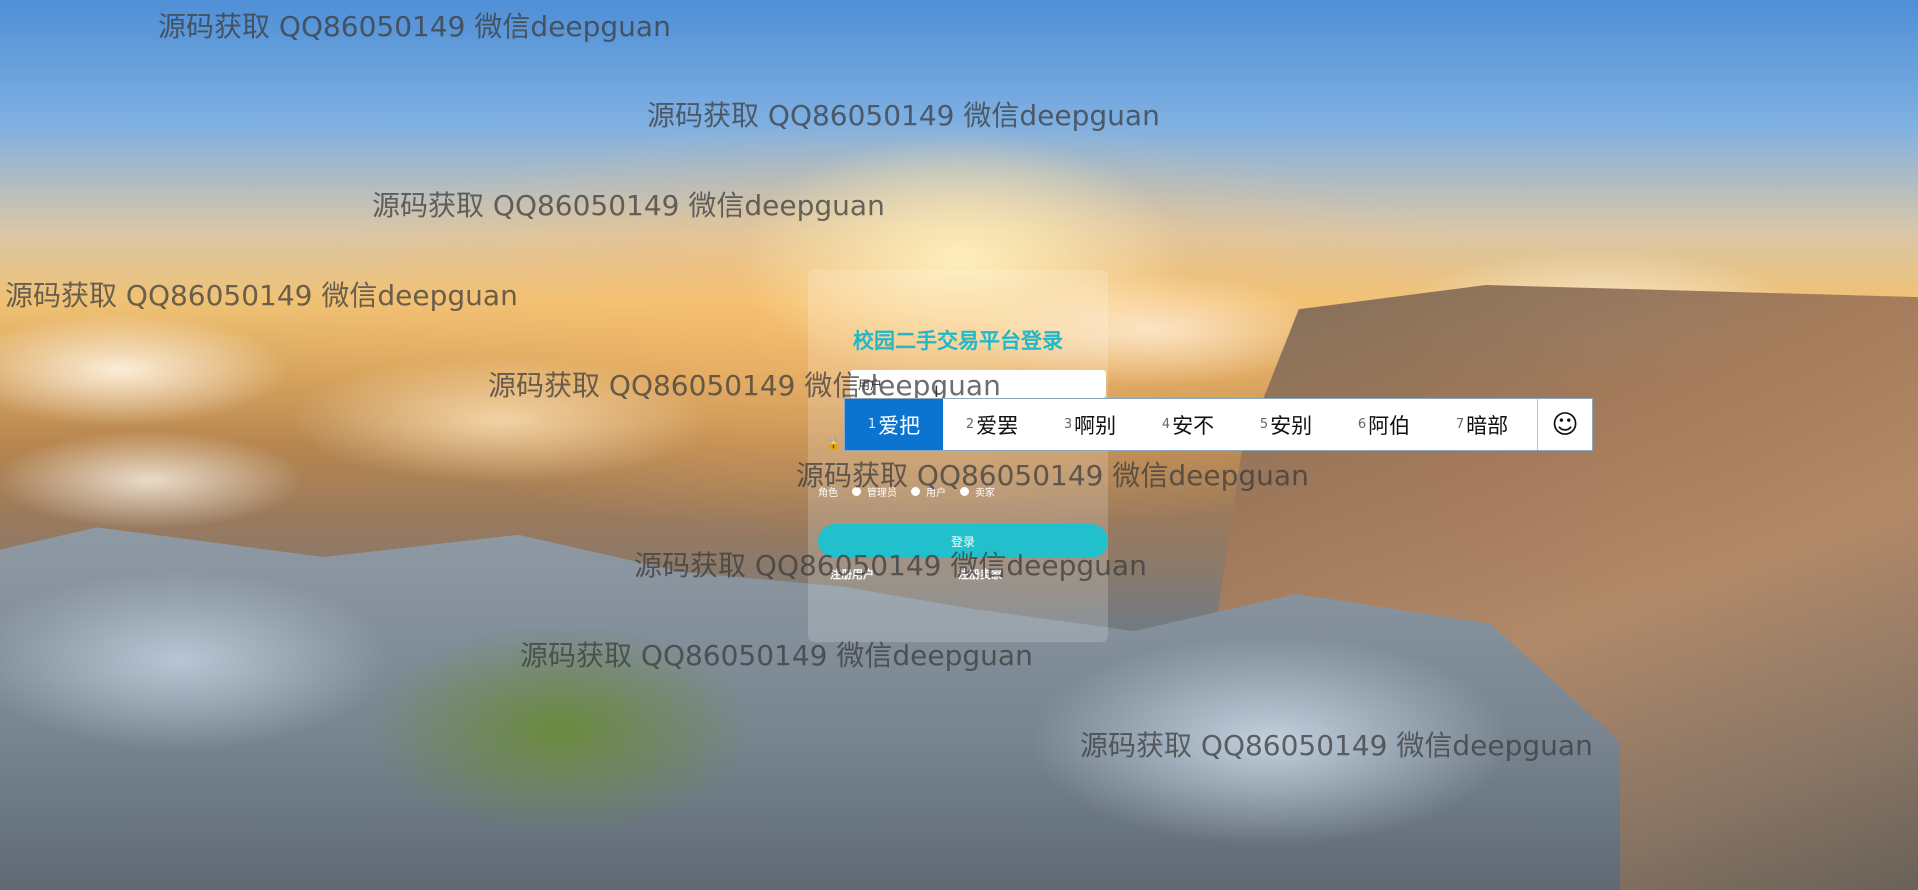  I want to click on lock-icon: 🔒, so click(833, 443).